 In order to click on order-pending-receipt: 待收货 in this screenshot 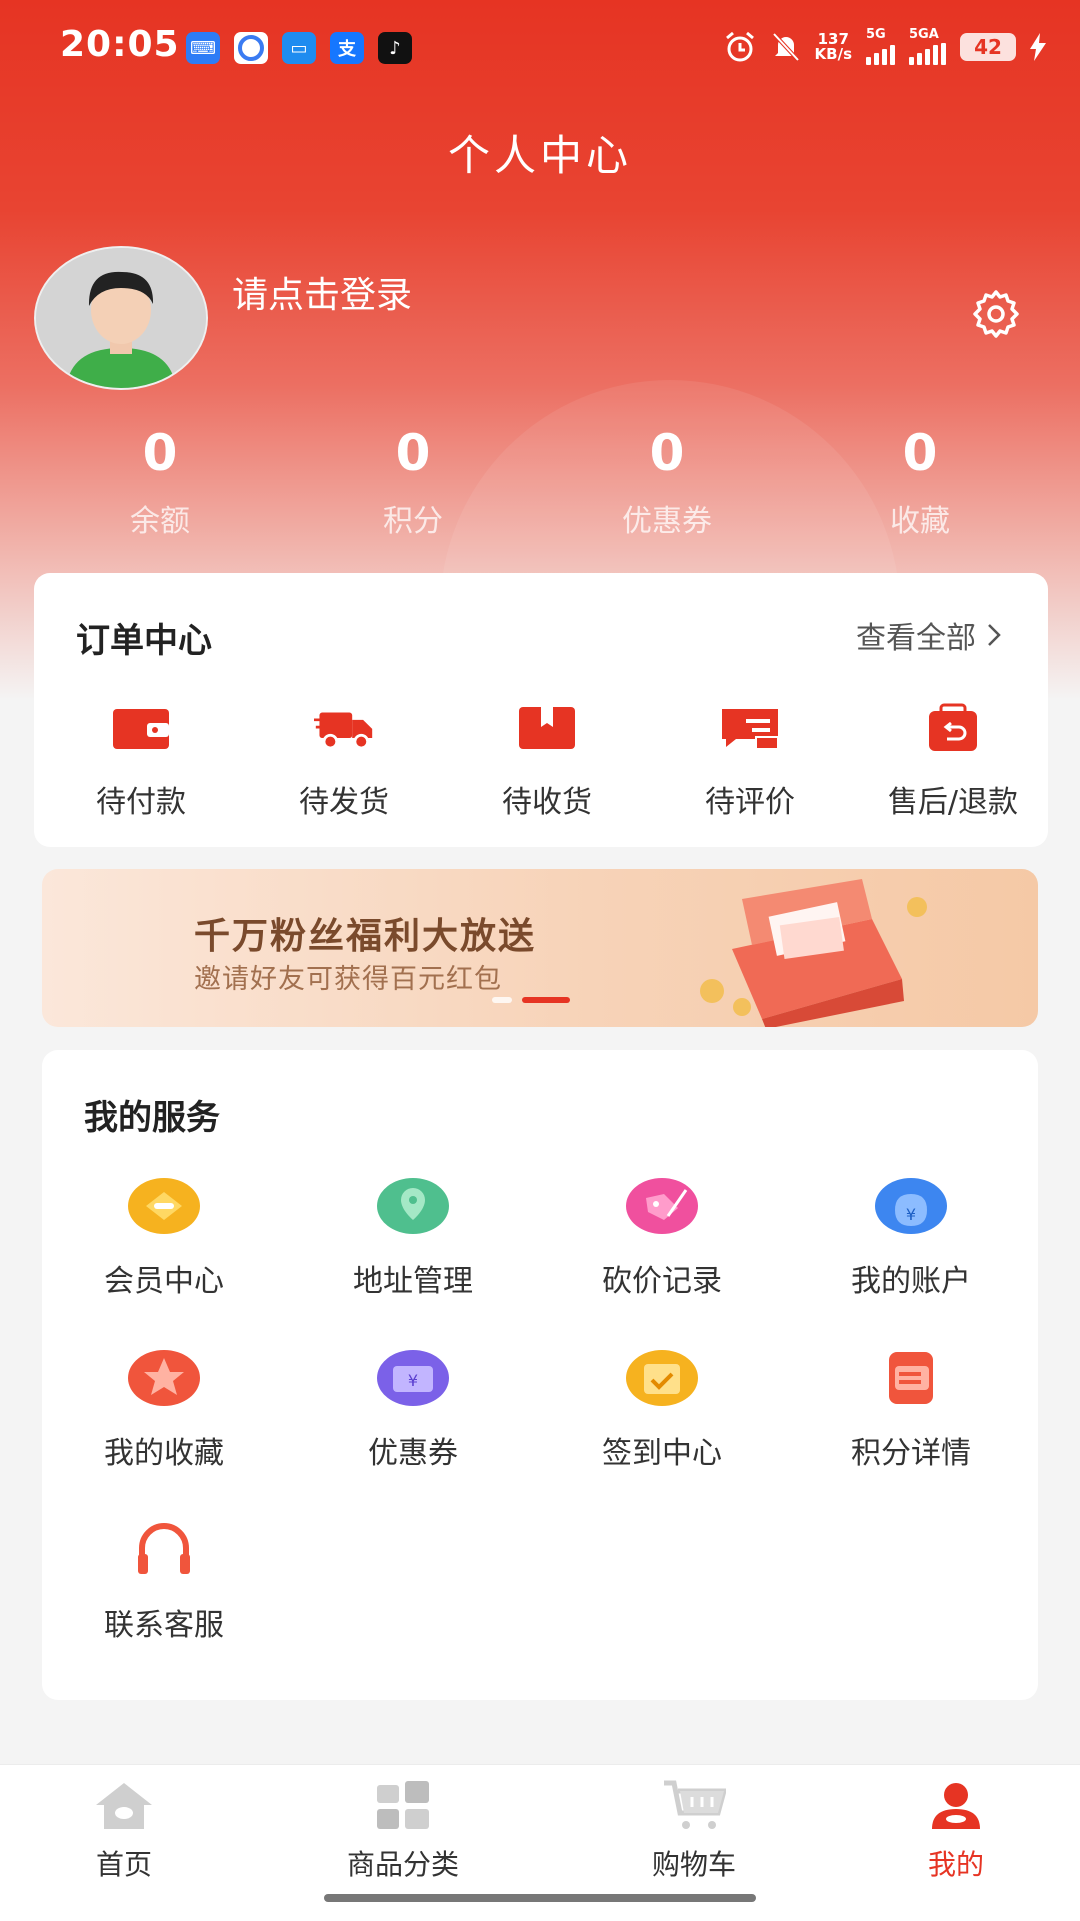, I will do `click(547, 762)`.